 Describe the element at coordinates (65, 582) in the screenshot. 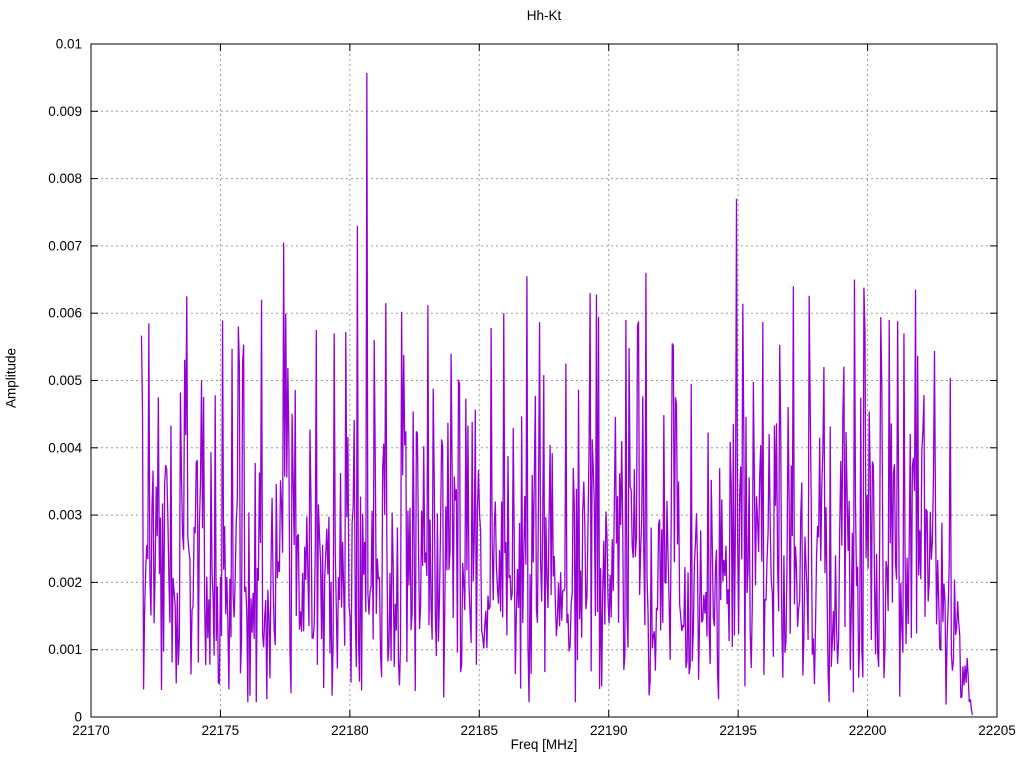

I see `y-tick-label: 0.002` at that location.